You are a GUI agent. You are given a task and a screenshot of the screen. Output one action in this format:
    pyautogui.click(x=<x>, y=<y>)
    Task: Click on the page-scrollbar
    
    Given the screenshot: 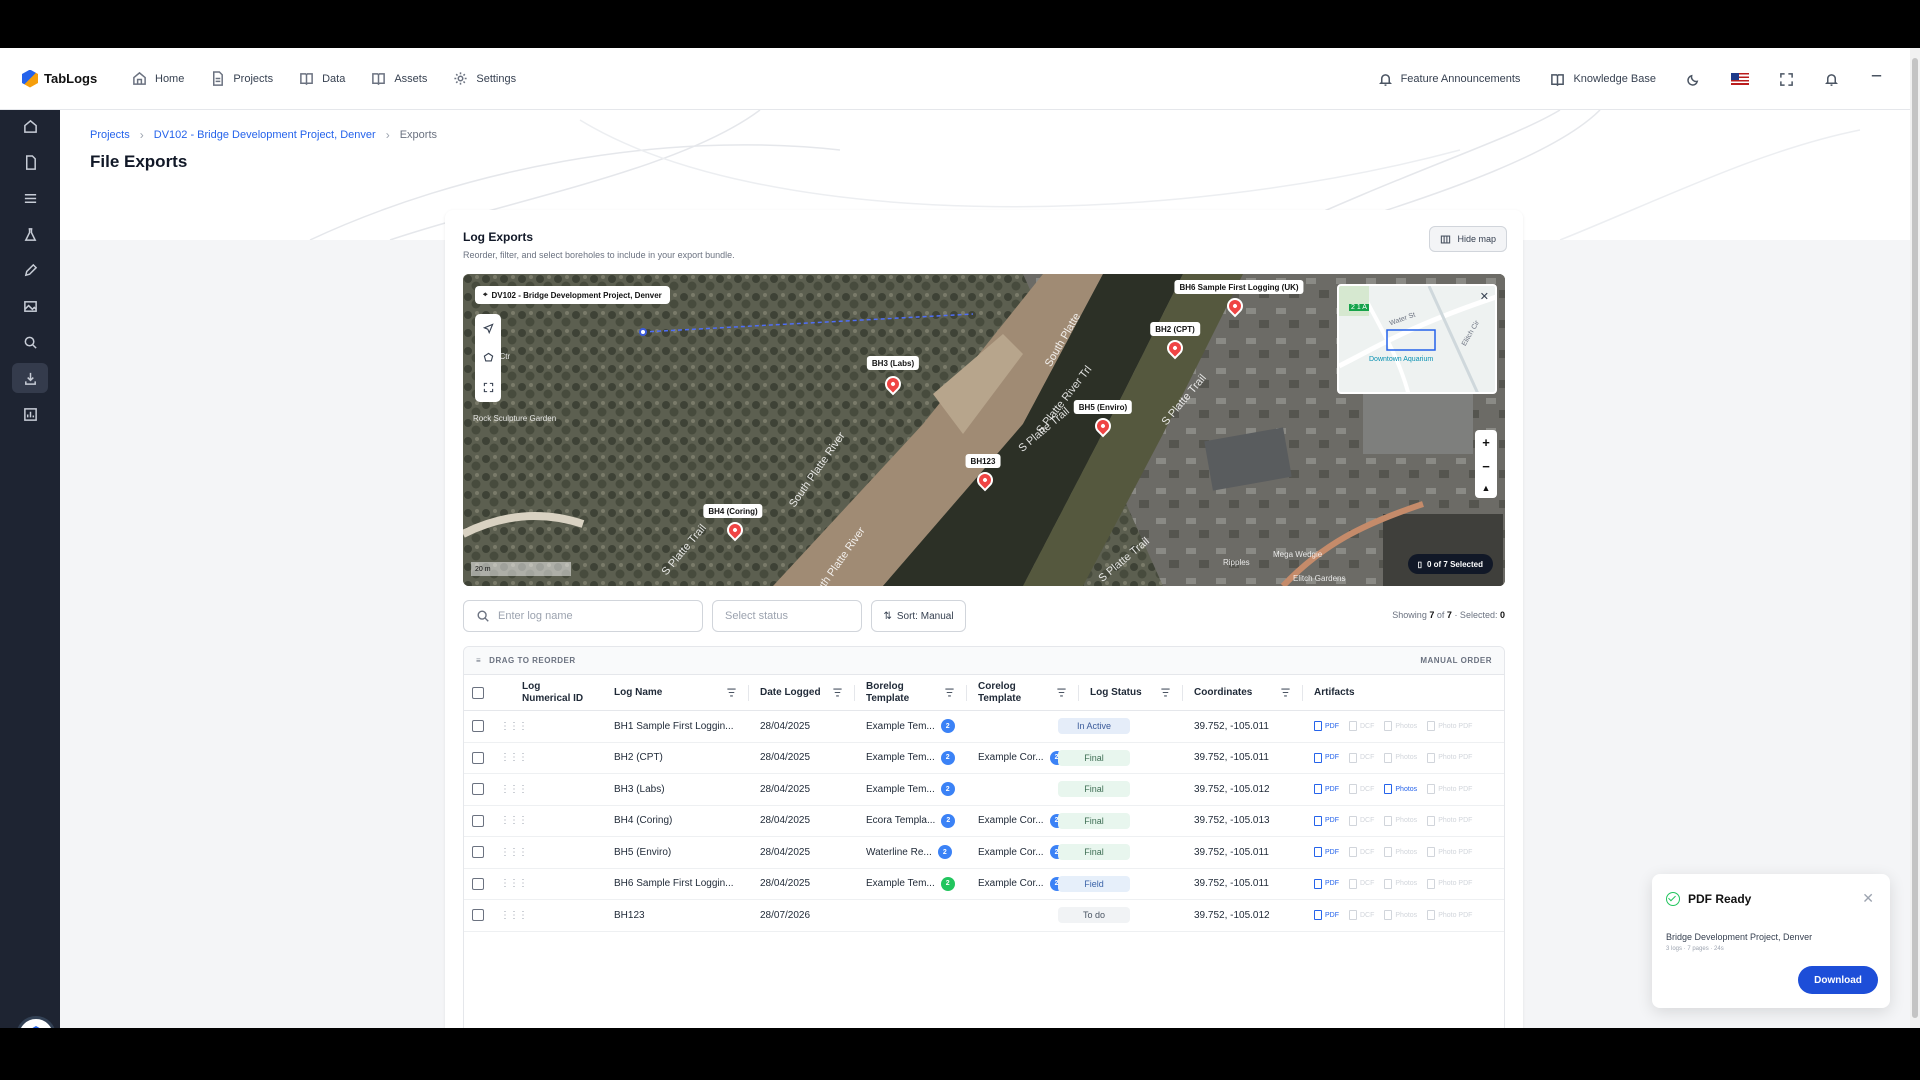 What is the action you would take?
    pyautogui.click(x=1915, y=538)
    